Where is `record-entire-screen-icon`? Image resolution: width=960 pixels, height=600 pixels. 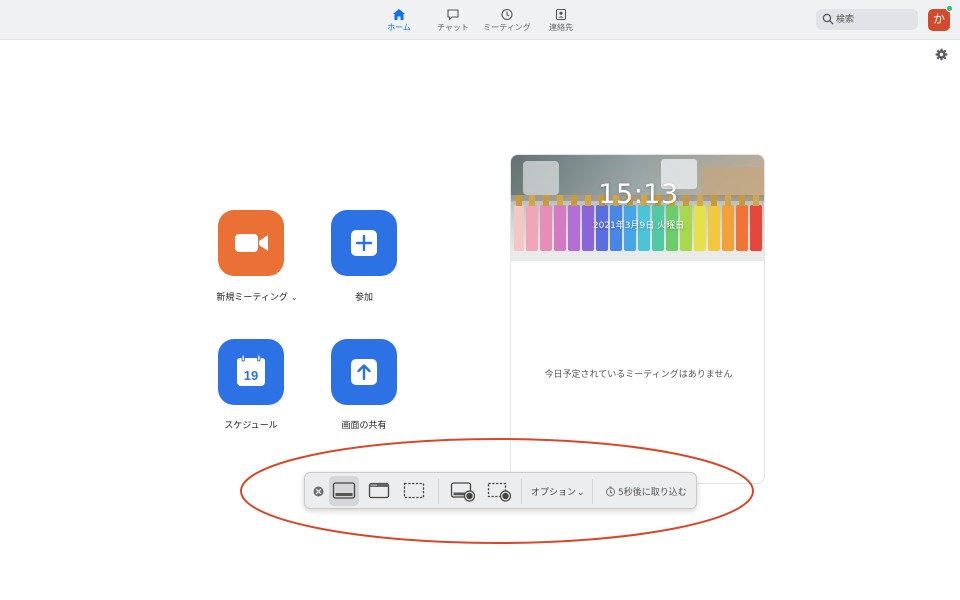
record-entire-screen-icon is located at coordinates (463, 492).